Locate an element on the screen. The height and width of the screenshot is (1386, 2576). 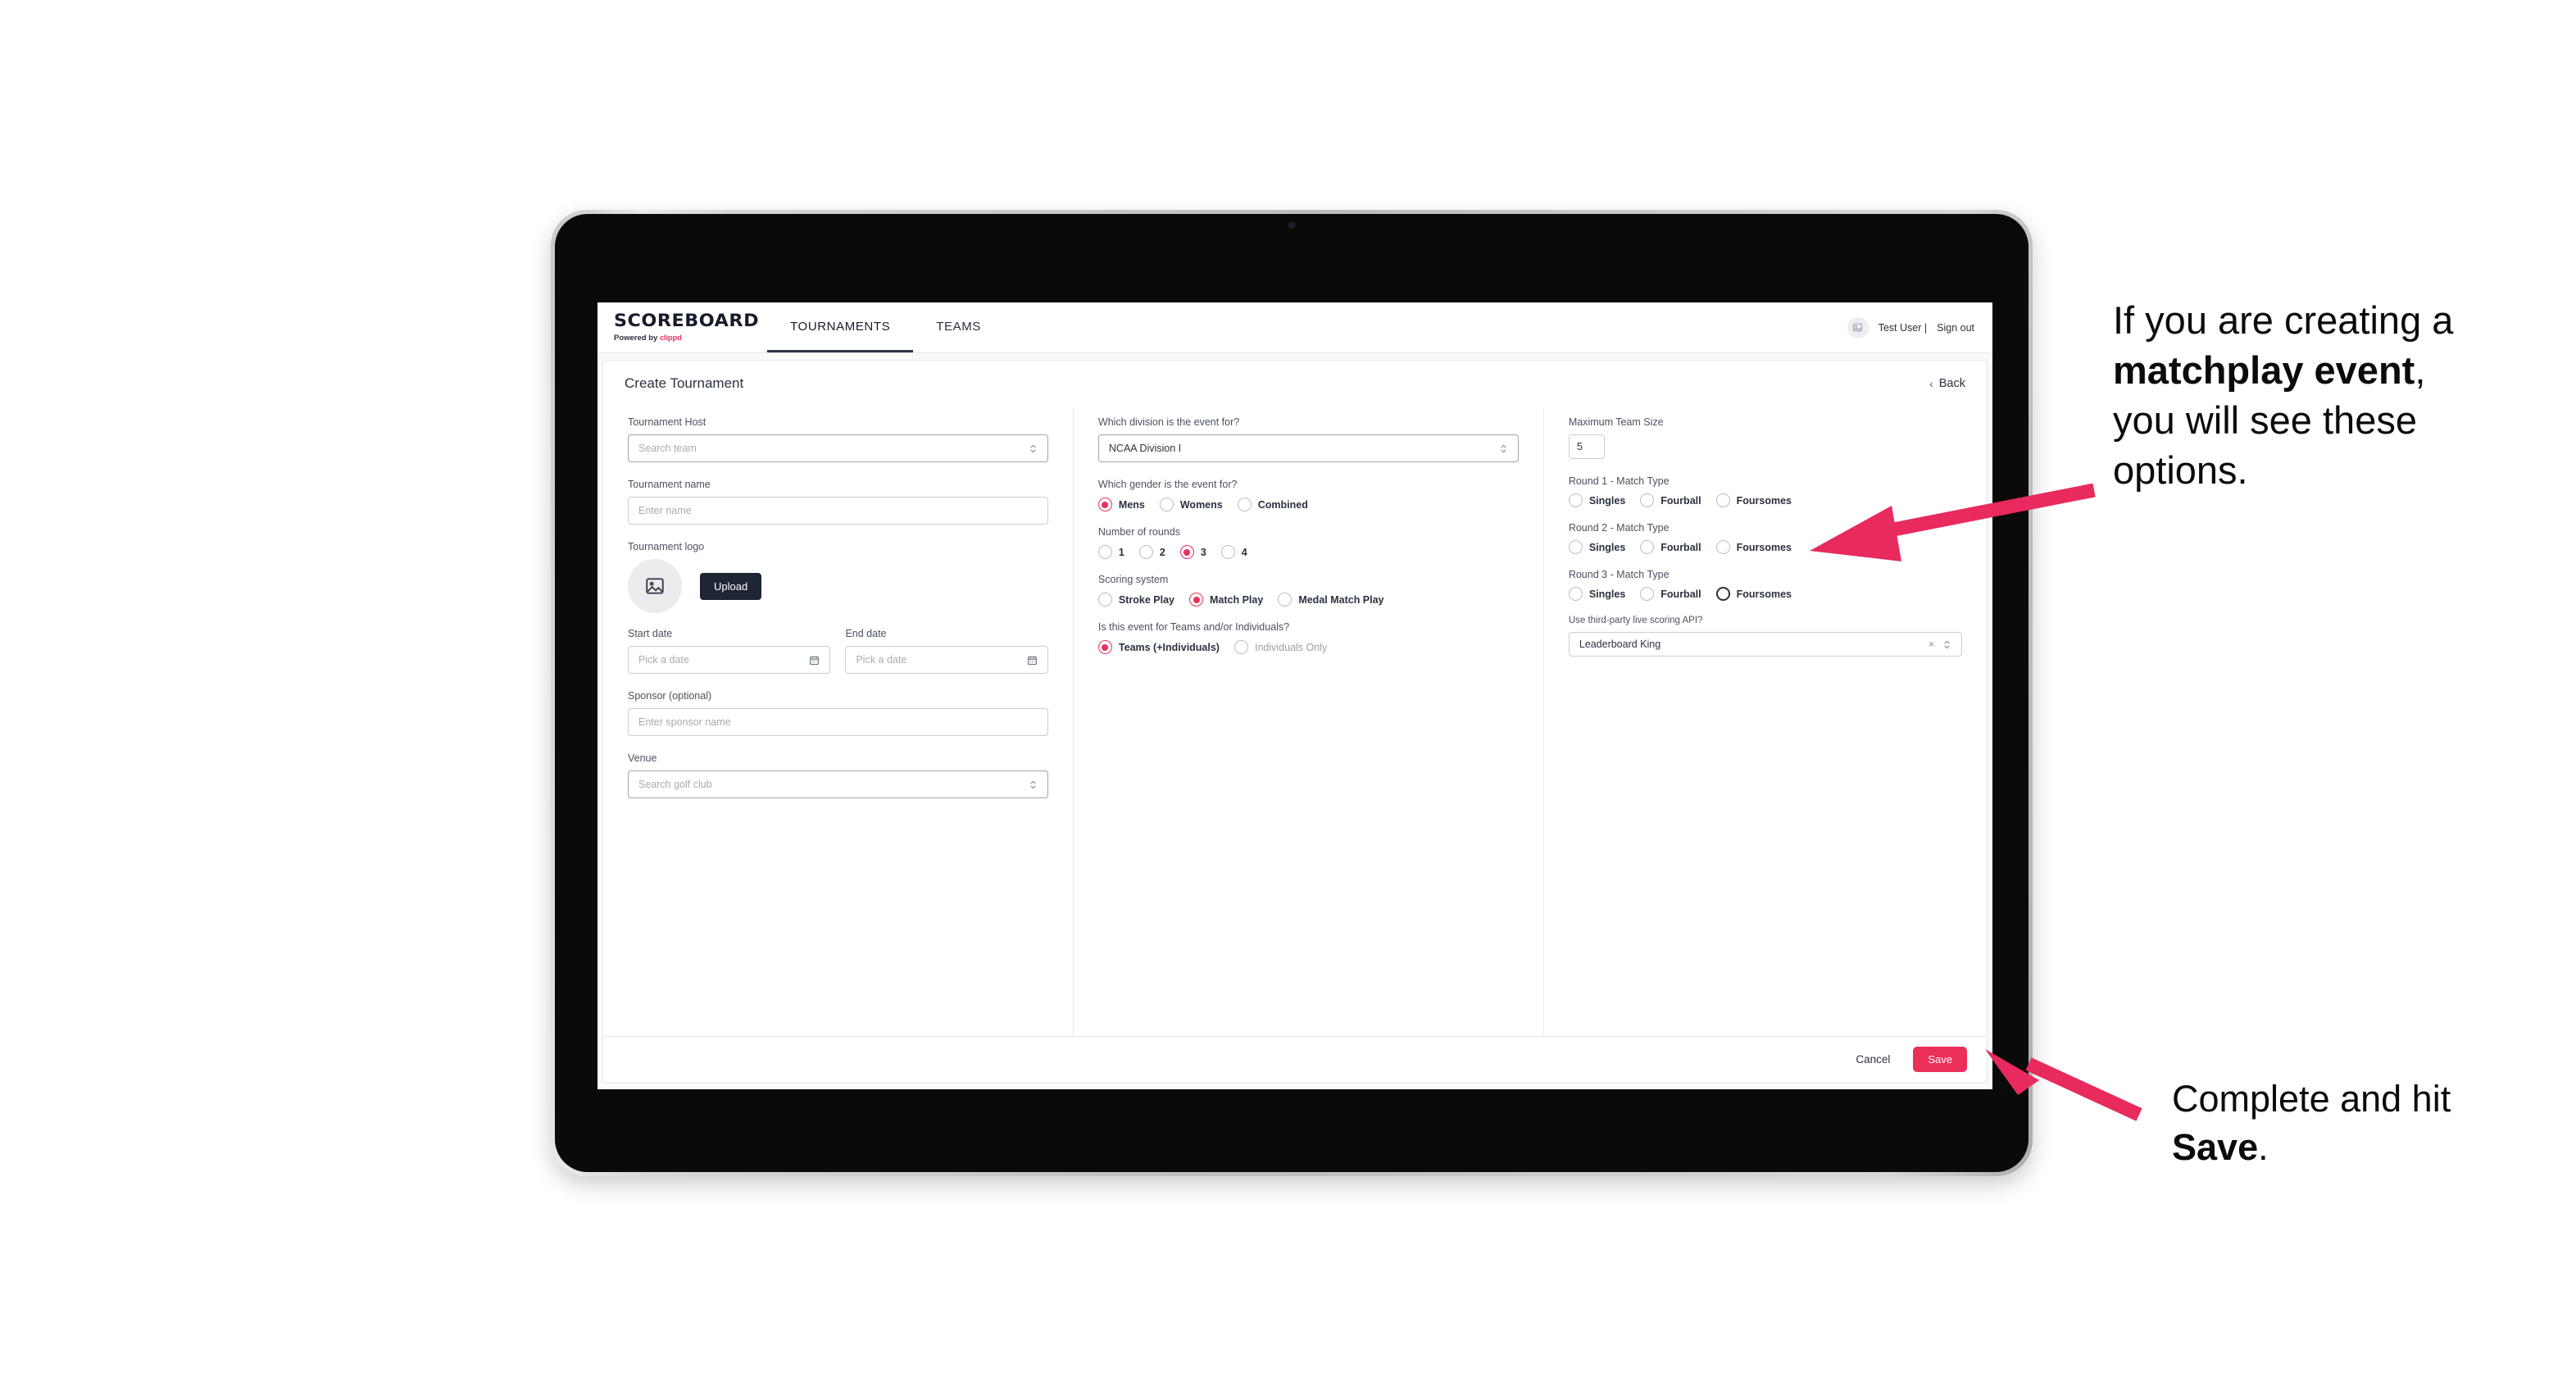
card-header: Create Tournament ‹ Back is located at coordinates (1295, 382).